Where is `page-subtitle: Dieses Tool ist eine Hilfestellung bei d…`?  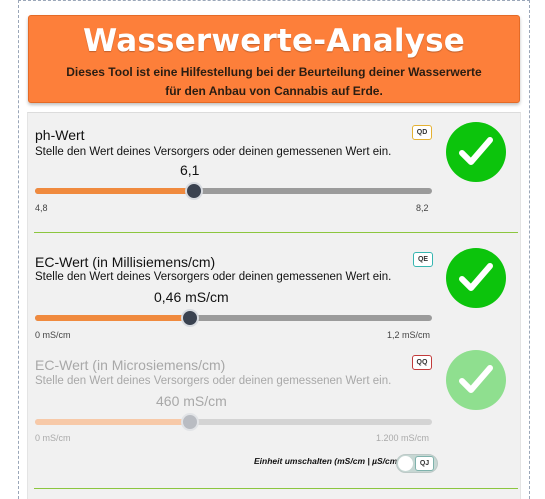
page-subtitle: Dieses Tool ist eine Hilfestellung bei d… is located at coordinates (274, 82).